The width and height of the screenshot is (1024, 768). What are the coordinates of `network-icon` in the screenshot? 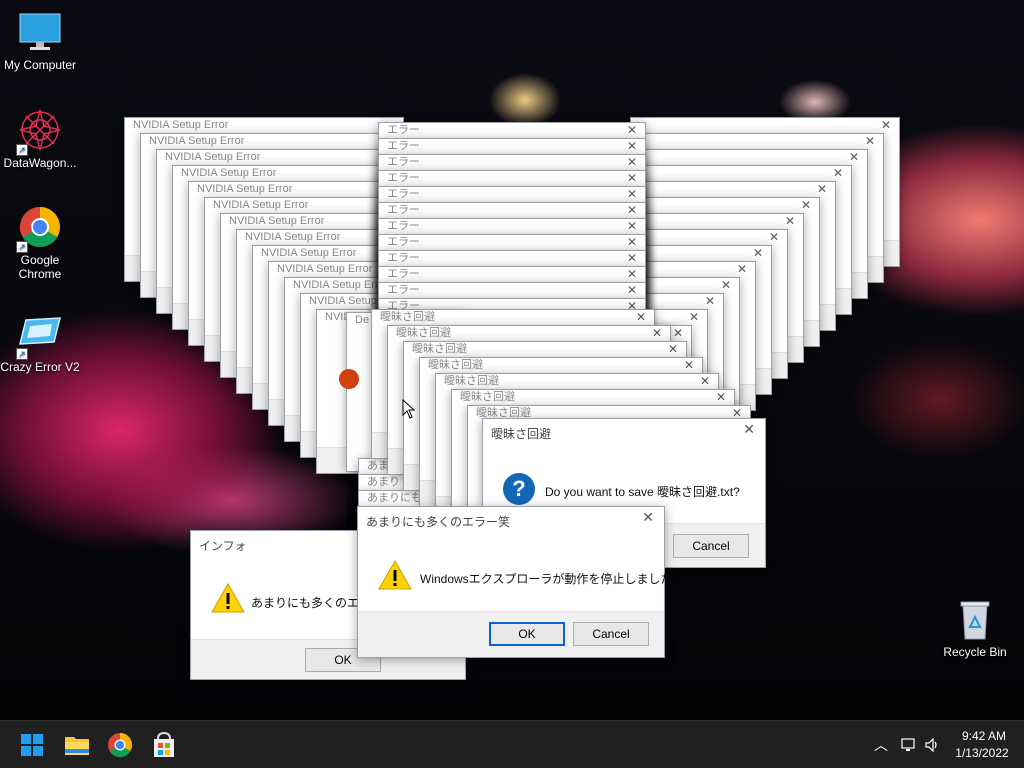 It's located at (909, 745).